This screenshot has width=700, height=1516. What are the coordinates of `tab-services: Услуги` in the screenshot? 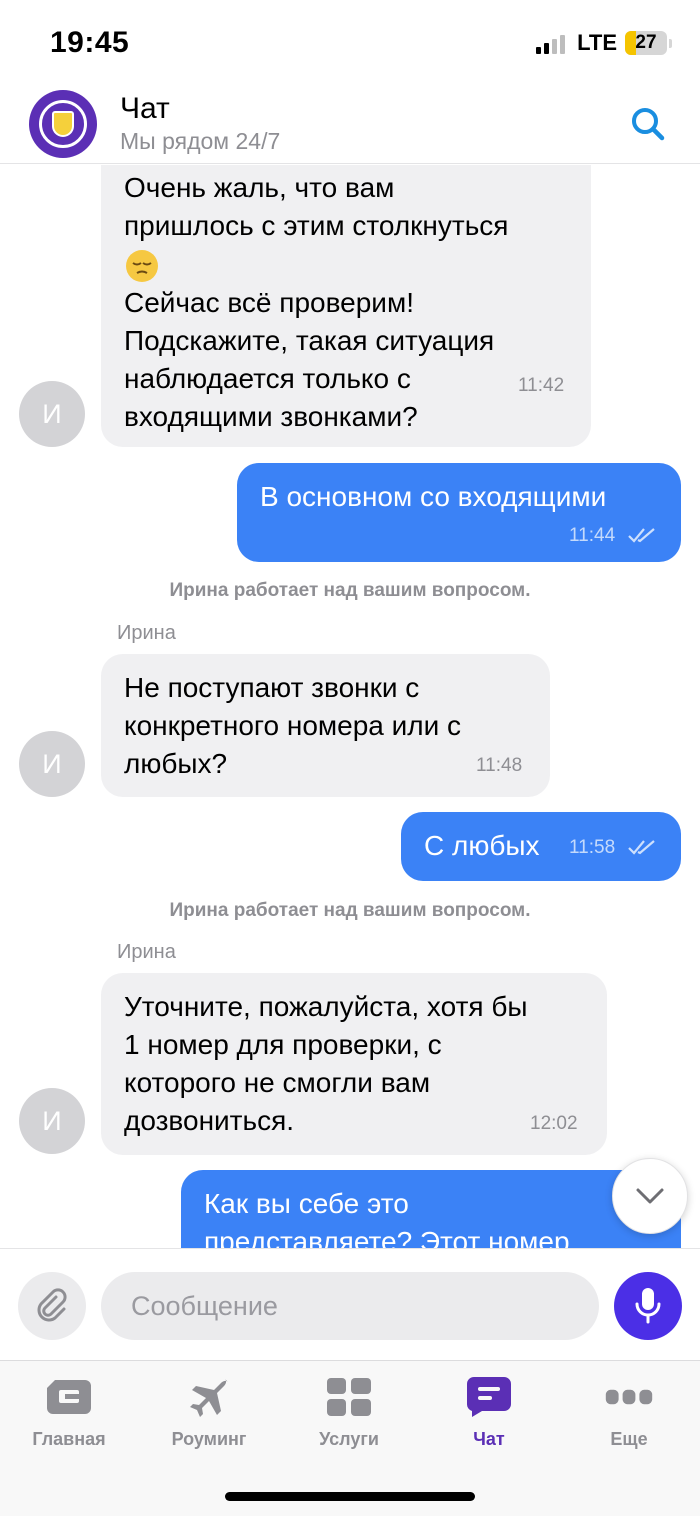 It's located at (349, 1412).